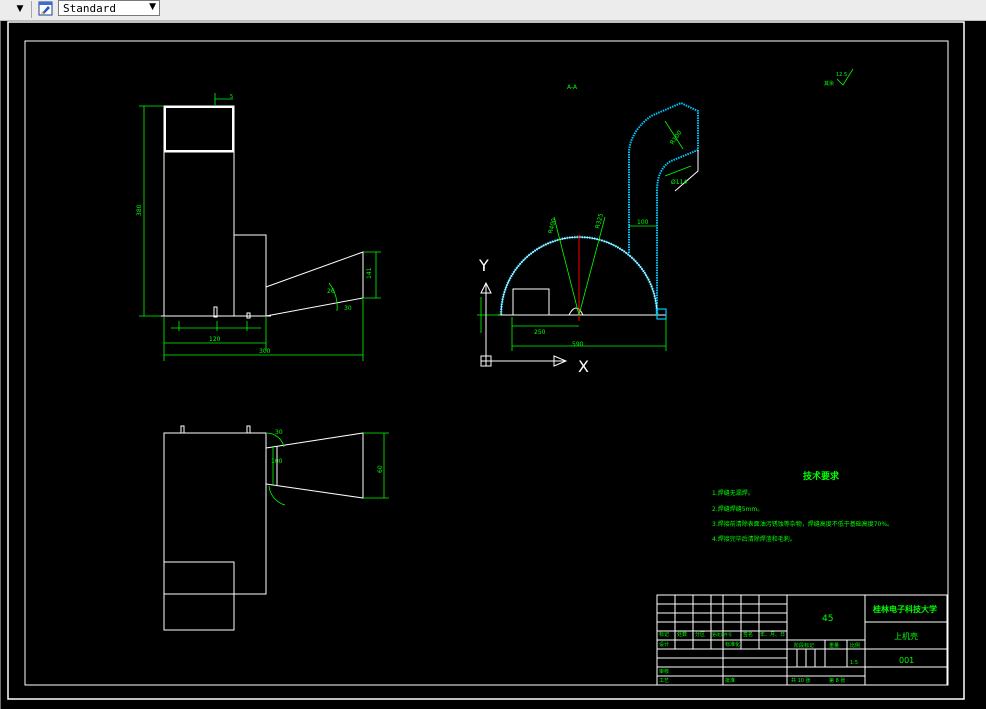  I want to click on front-small-dim-3: 30, so click(348, 308).